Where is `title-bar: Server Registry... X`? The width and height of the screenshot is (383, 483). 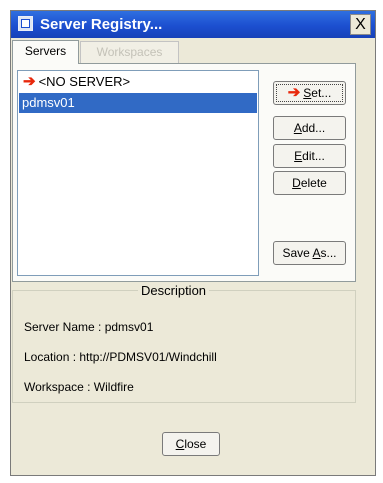
title-bar: Server Registry... X is located at coordinates (193, 24).